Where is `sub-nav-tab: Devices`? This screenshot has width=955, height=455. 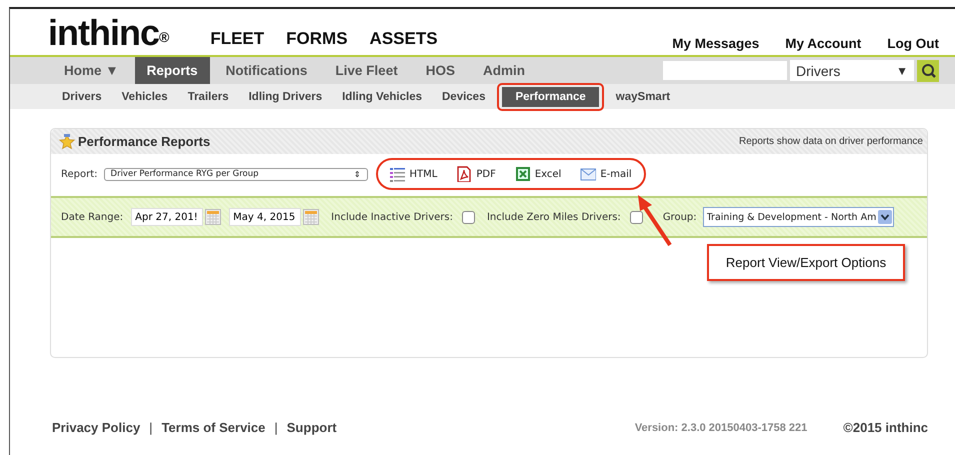
sub-nav-tab: Devices is located at coordinates (464, 96).